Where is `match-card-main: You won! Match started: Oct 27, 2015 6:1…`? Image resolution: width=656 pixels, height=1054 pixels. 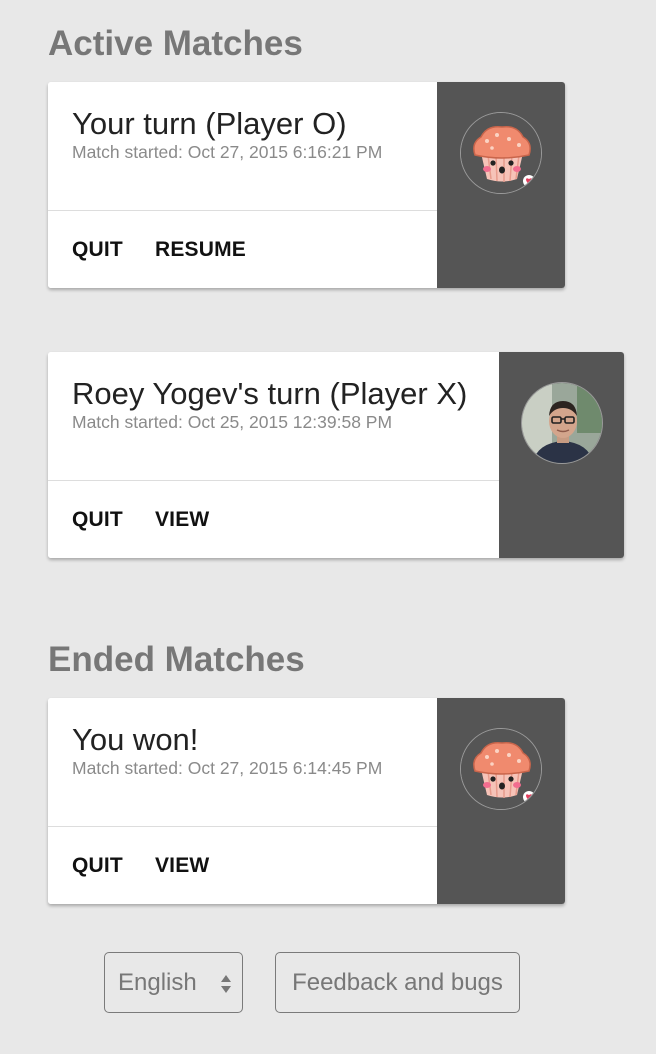 match-card-main: You won! Match started: Oct 27, 2015 6:1… is located at coordinates (242, 801).